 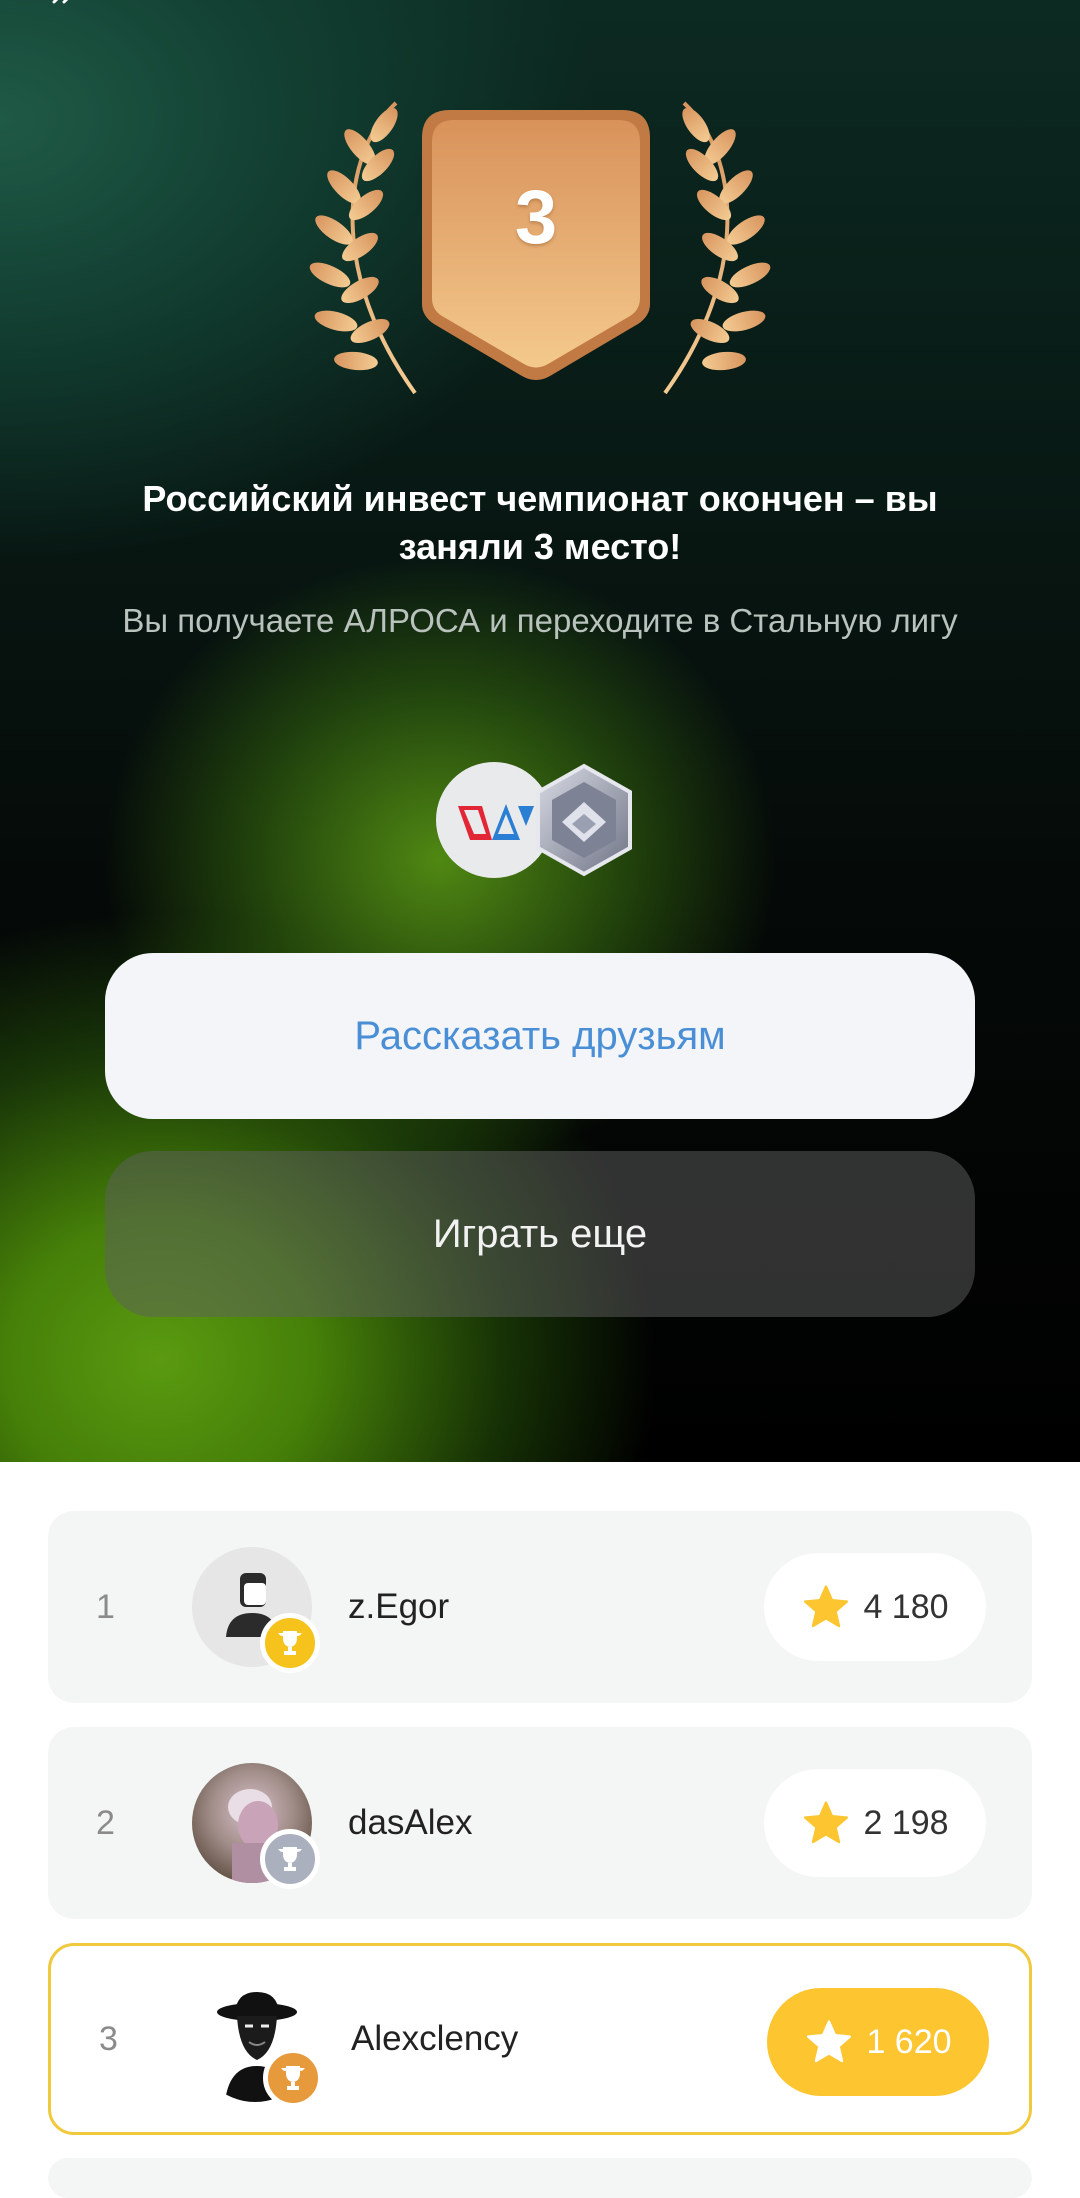 What do you see at coordinates (293, 2078) in the screenshot?
I see `trophy-bronze-icon` at bounding box center [293, 2078].